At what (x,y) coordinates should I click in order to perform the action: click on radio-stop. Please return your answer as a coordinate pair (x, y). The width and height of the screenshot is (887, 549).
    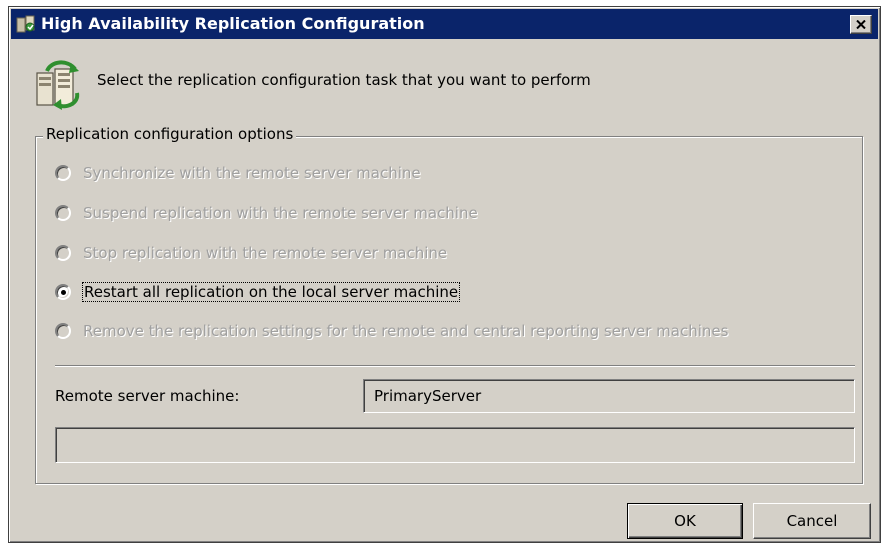
    Looking at the image, I should click on (63, 253).